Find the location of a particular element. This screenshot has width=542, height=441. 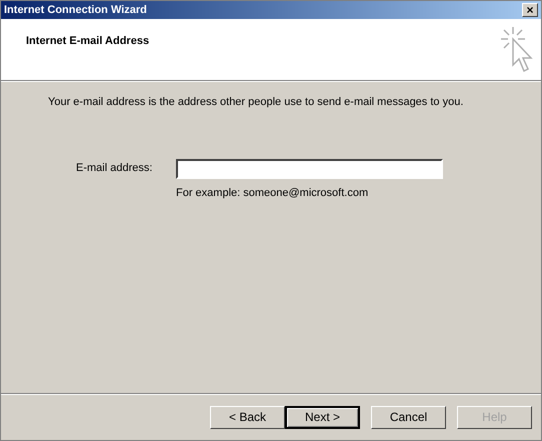

window-title: Internet Connection Wizard is located at coordinates (75, 10).